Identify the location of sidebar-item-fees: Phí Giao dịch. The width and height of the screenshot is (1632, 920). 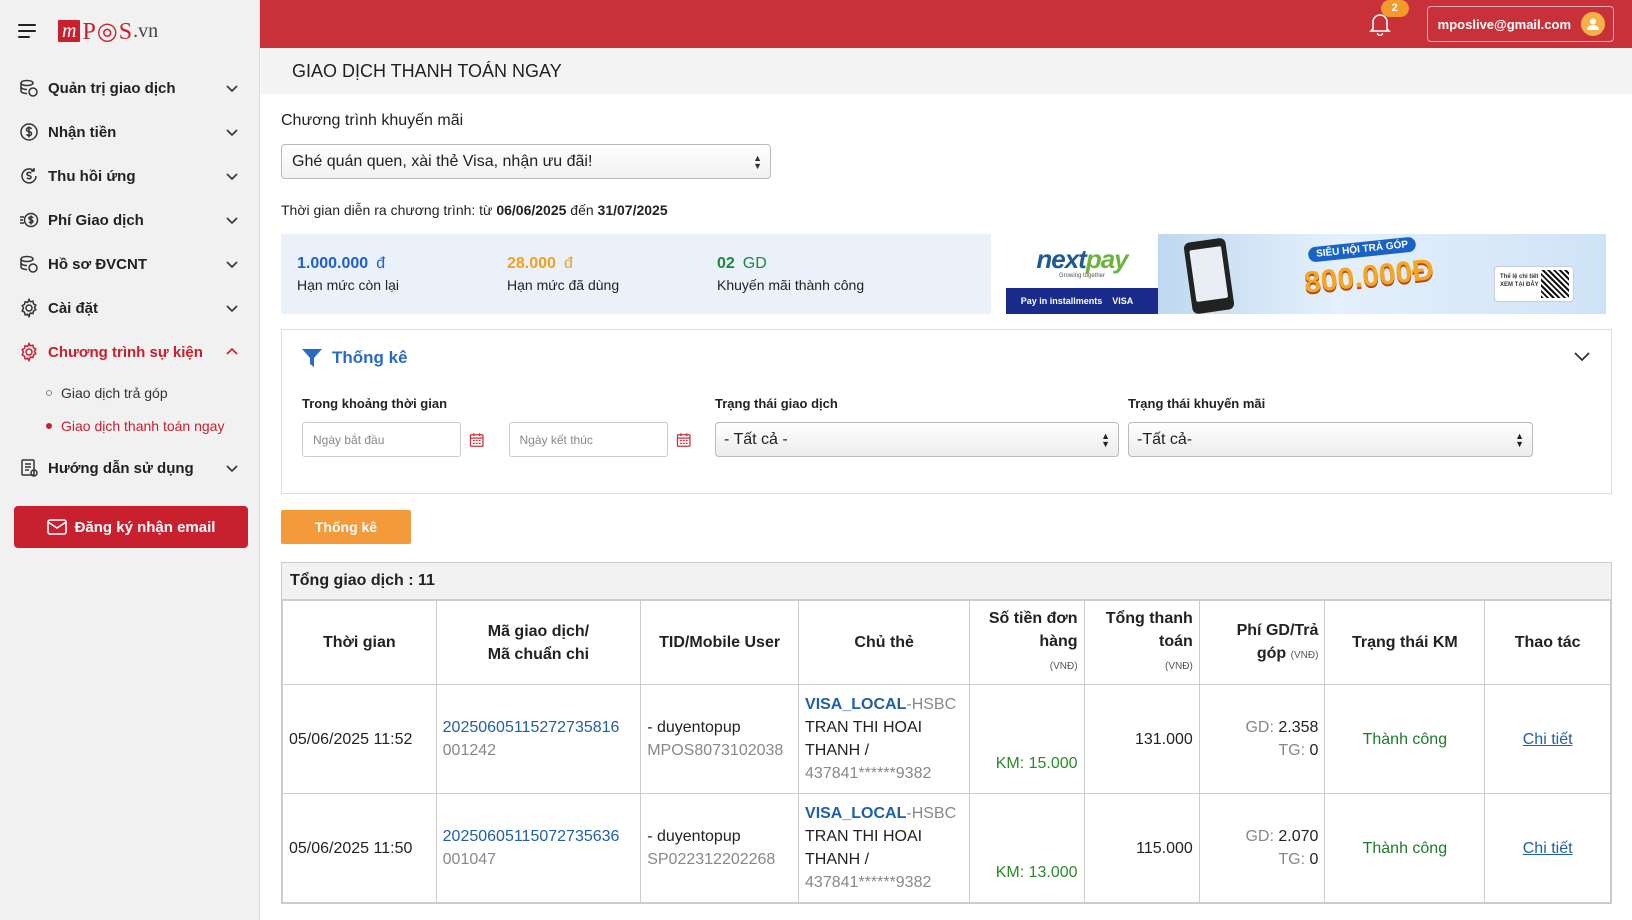
(129, 220).